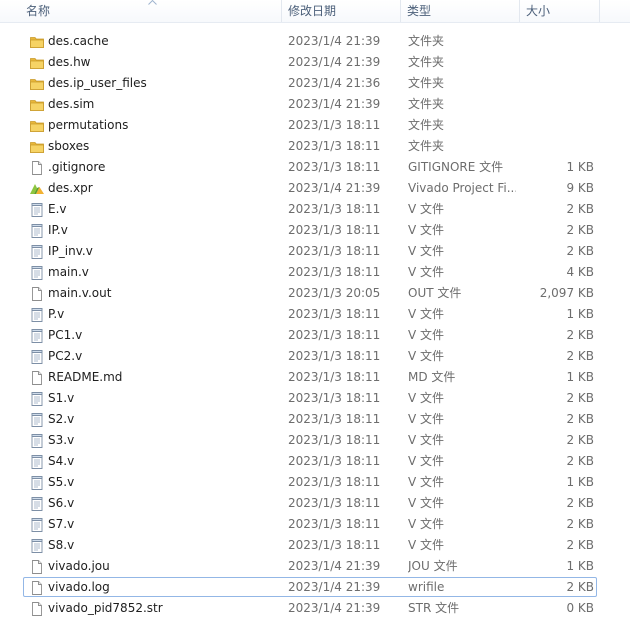 The image size is (630, 625). Describe the element at coordinates (65, 335) in the screenshot. I see `file-name: PC1.v` at that location.